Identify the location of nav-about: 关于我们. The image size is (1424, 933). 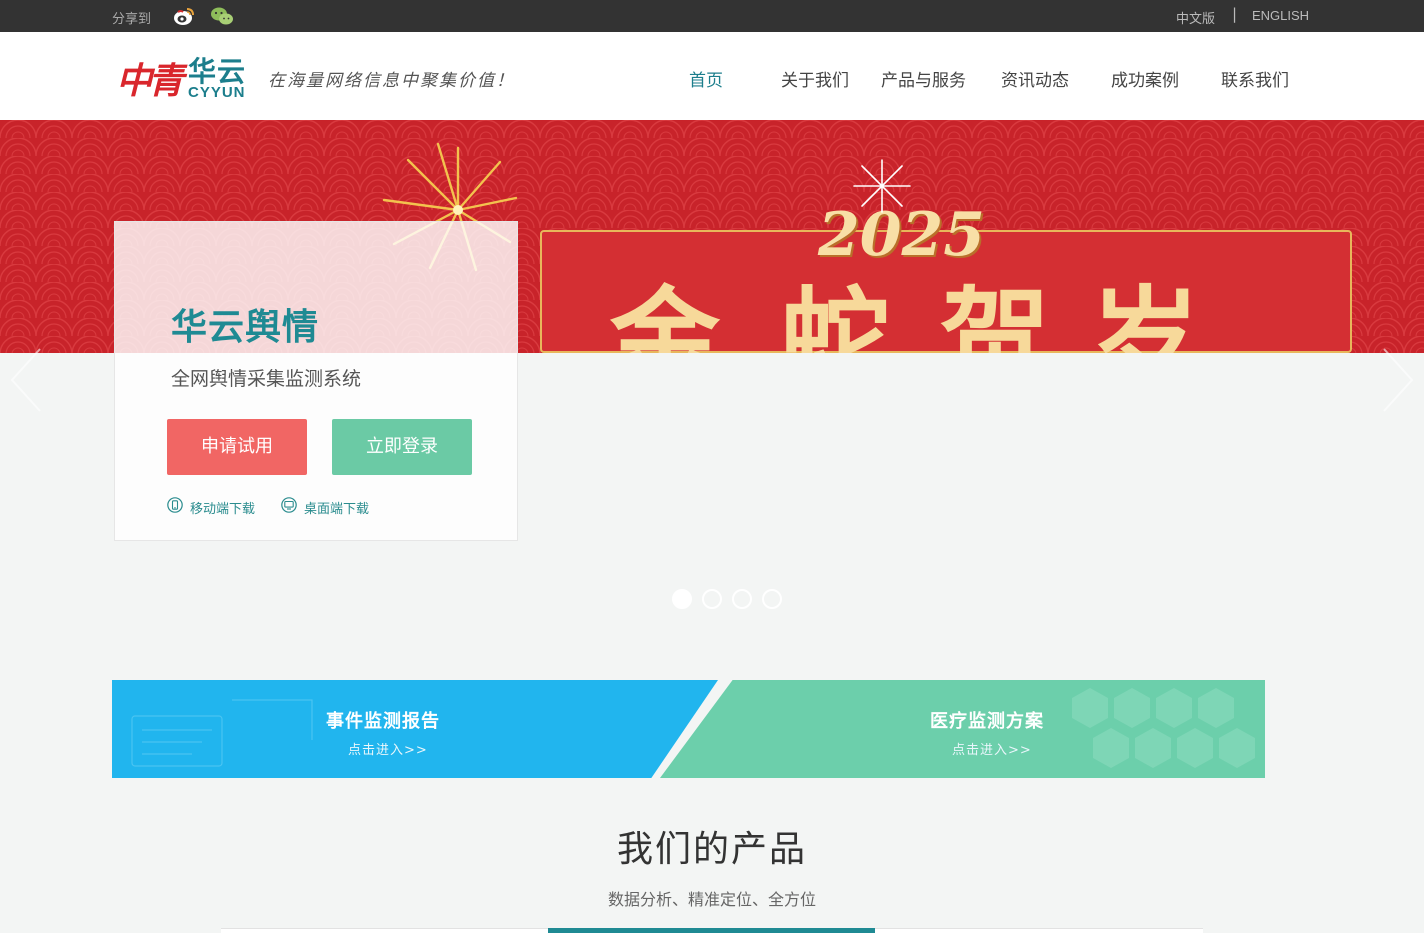
(815, 78).